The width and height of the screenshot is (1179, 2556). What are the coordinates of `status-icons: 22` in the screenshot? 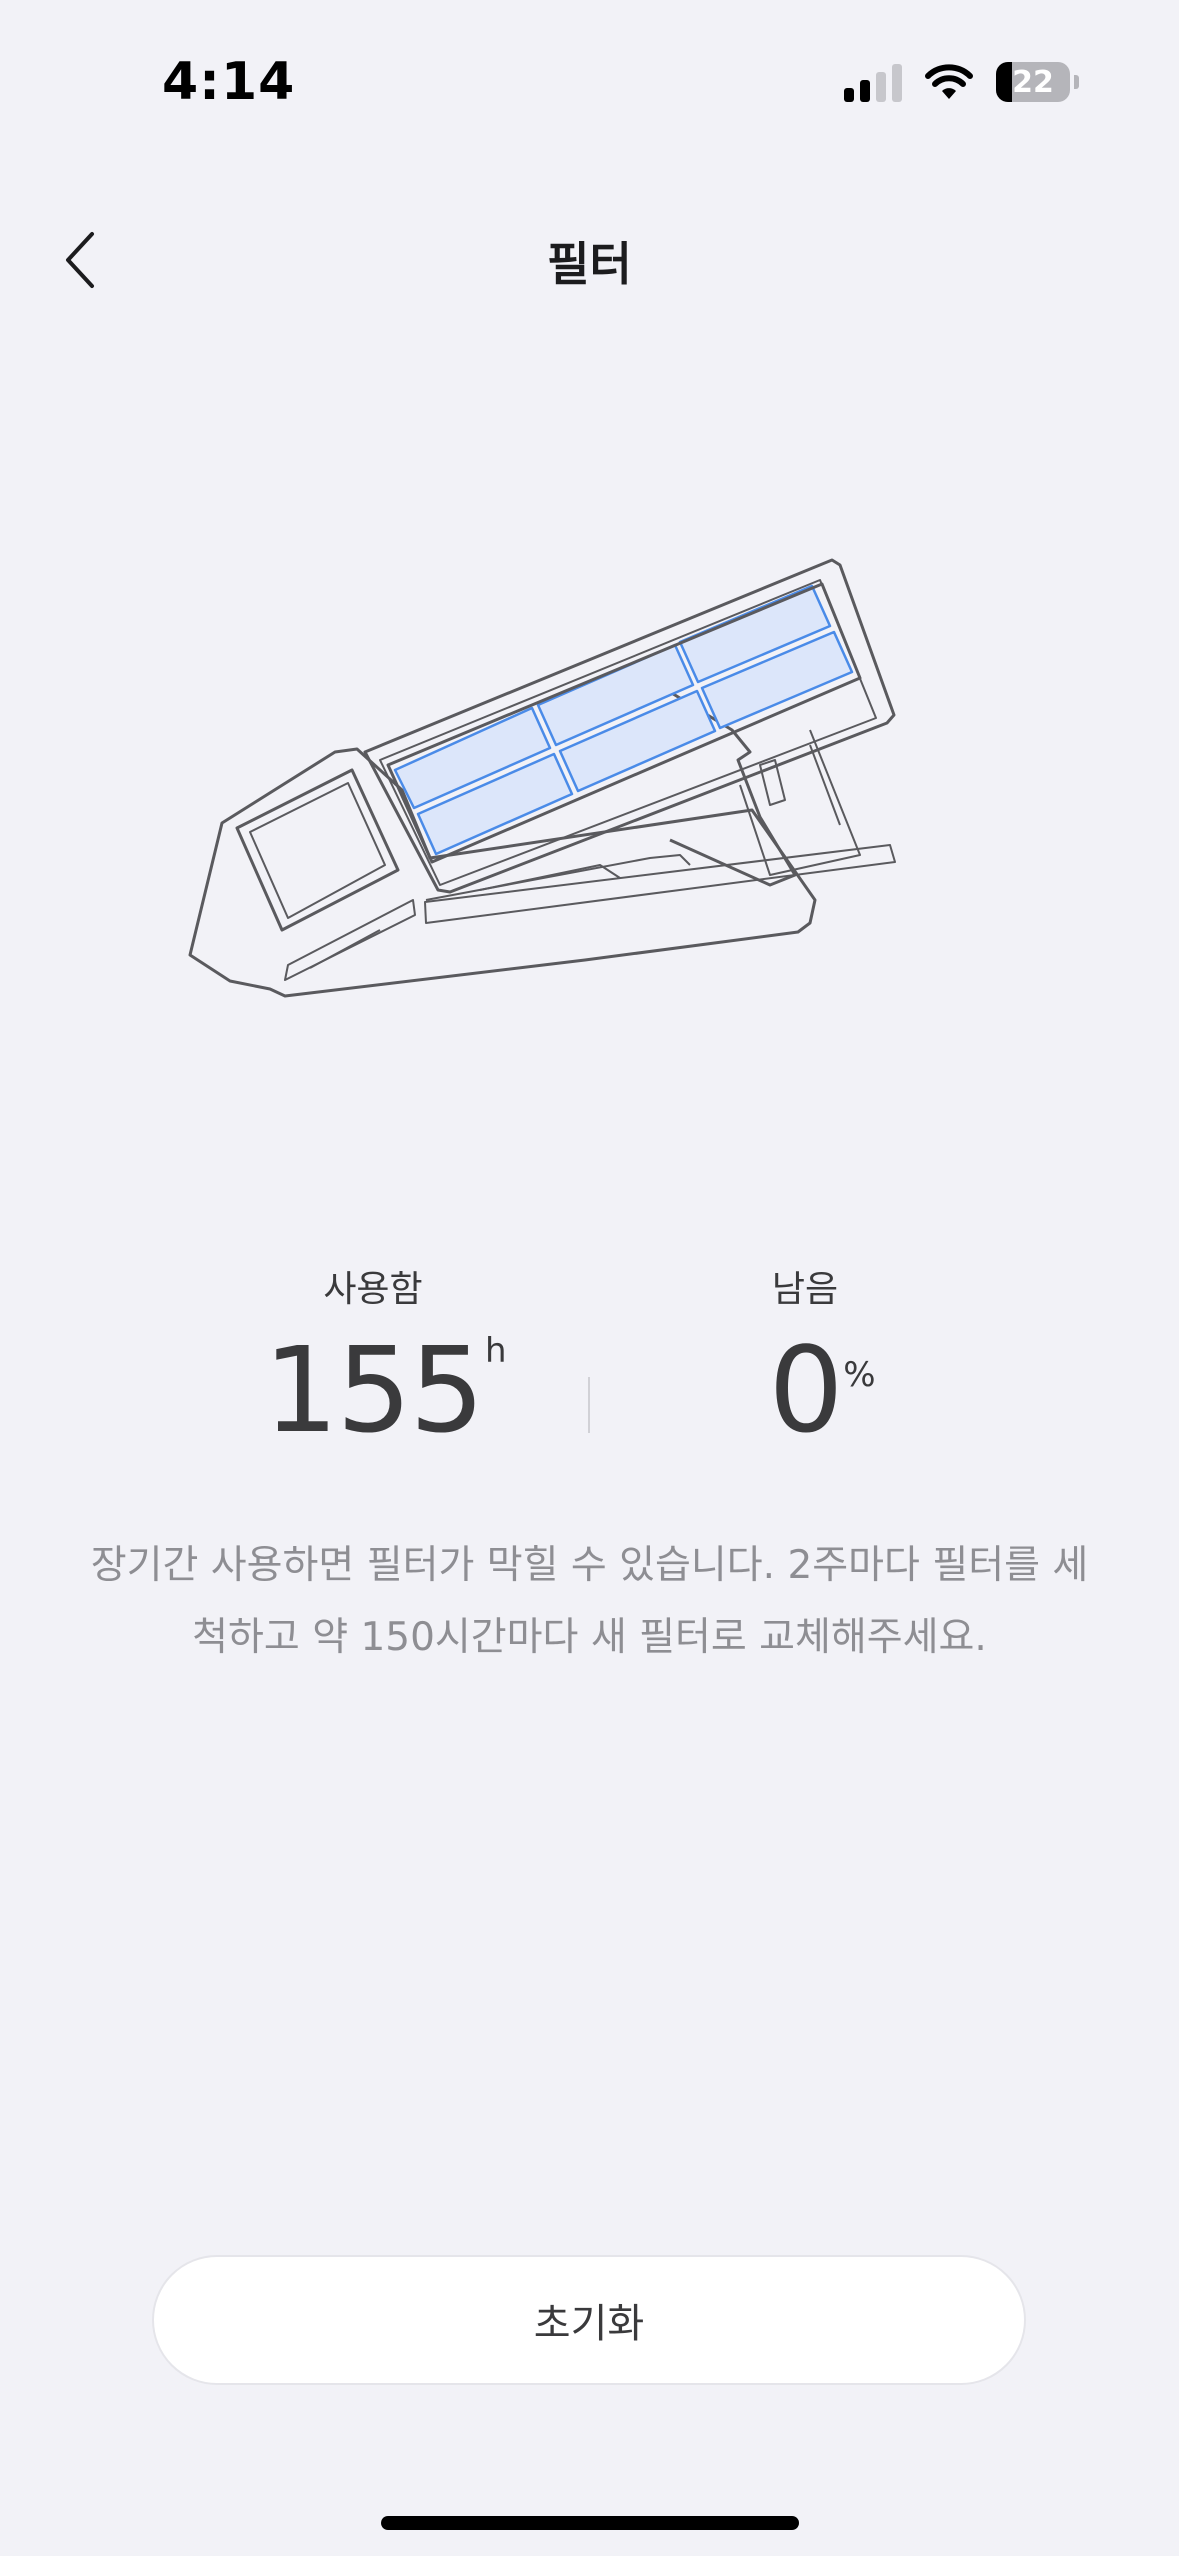 It's located at (961, 82).